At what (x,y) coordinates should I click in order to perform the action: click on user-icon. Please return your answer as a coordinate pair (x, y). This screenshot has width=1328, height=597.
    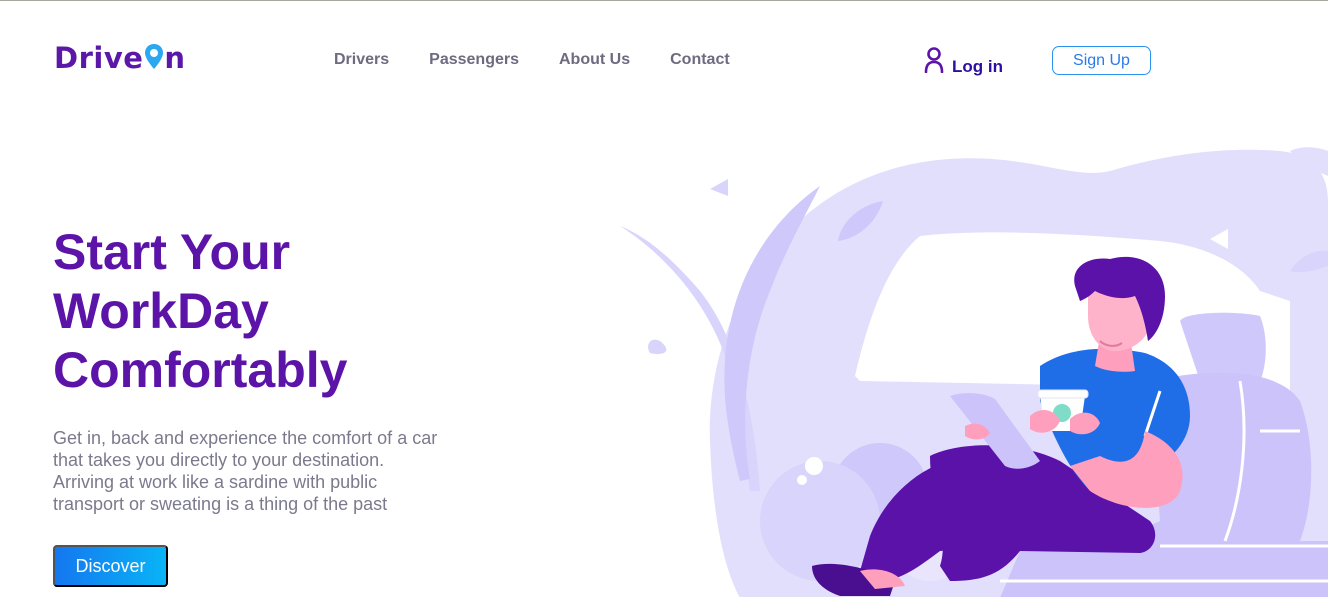
    Looking at the image, I should click on (934, 62).